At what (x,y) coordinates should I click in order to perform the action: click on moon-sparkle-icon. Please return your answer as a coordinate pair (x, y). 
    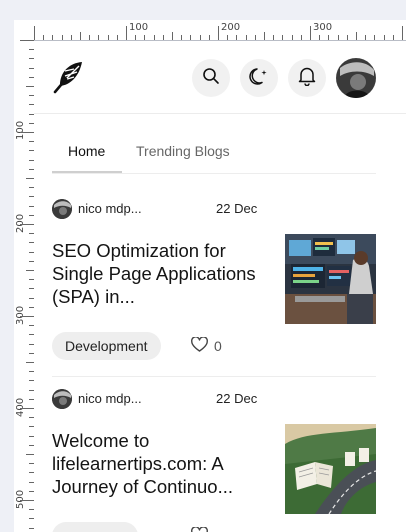
    Looking at the image, I should click on (259, 78).